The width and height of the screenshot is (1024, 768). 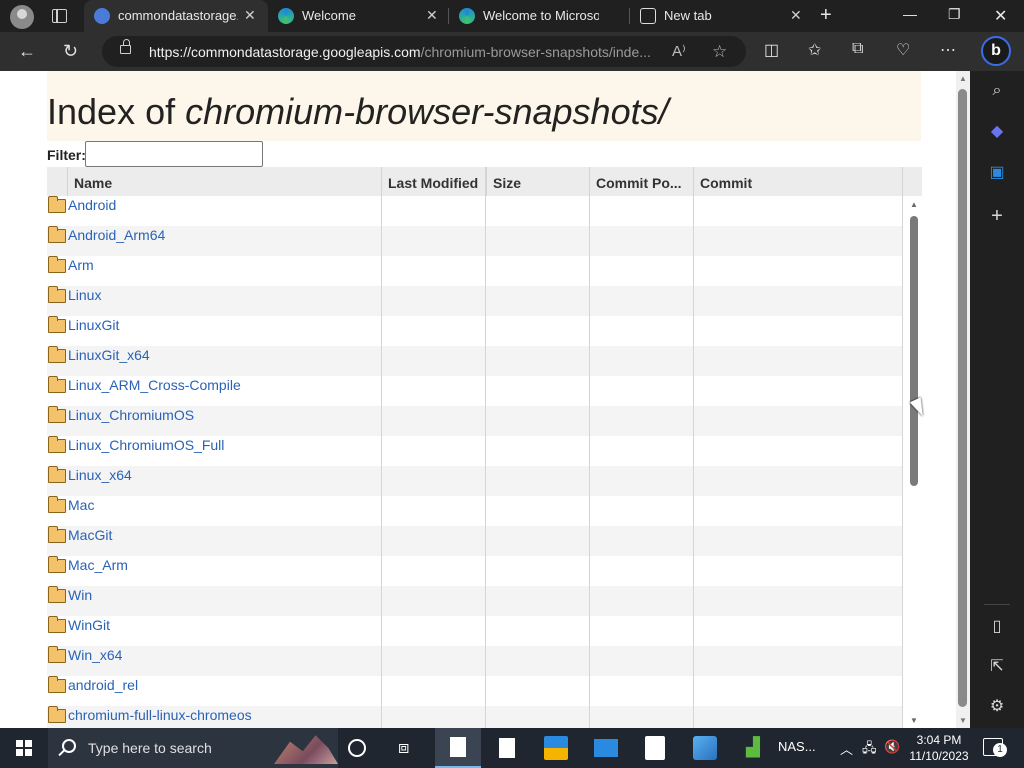 What do you see at coordinates (869, 750) in the screenshot?
I see `network-icon: 🖧` at bounding box center [869, 750].